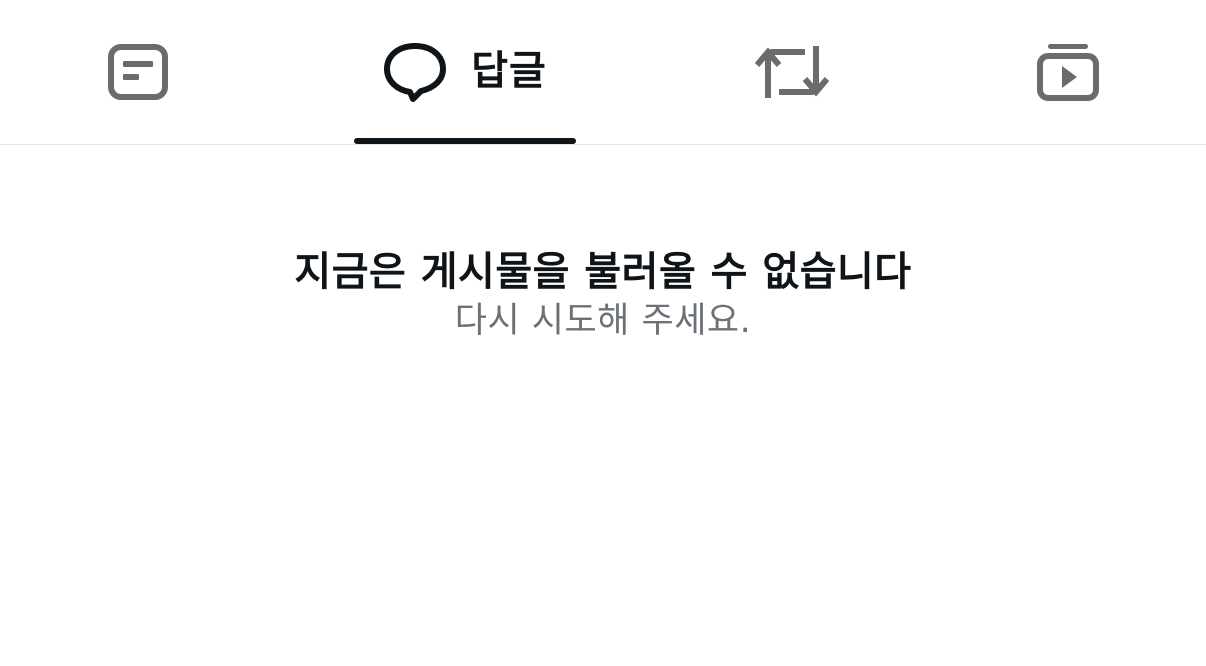  What do you see at coordinates (465, 141) in the screenshot?
I see `selected-tab-indicator` at bounding box center [465, 141].